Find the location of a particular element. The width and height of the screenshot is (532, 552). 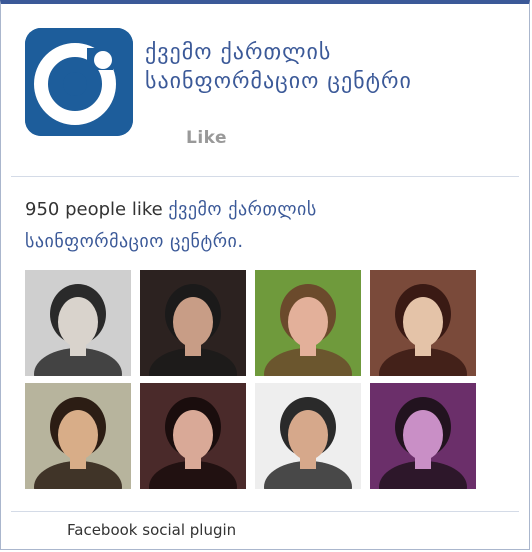

like-button: Like is located at coordinates (206, 138).